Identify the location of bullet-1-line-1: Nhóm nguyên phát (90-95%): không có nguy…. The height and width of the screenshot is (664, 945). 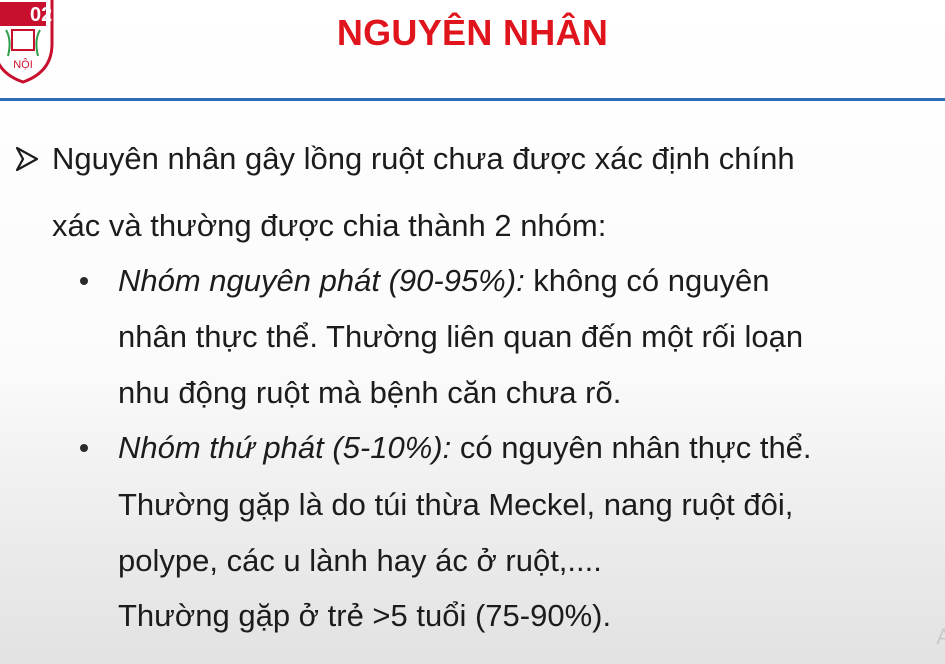
(443, 281).